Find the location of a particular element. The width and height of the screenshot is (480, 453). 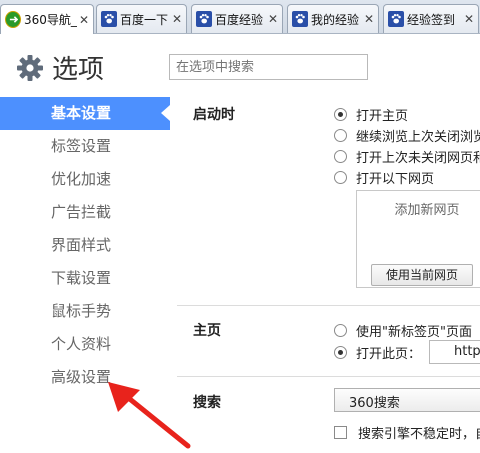

tab-strip: 360导航_ ✕ 百度一下 ✕ 百度经验 ✕ 我的经验 ✕ 经验签到 ✕ is located at coordinates (240, 17).